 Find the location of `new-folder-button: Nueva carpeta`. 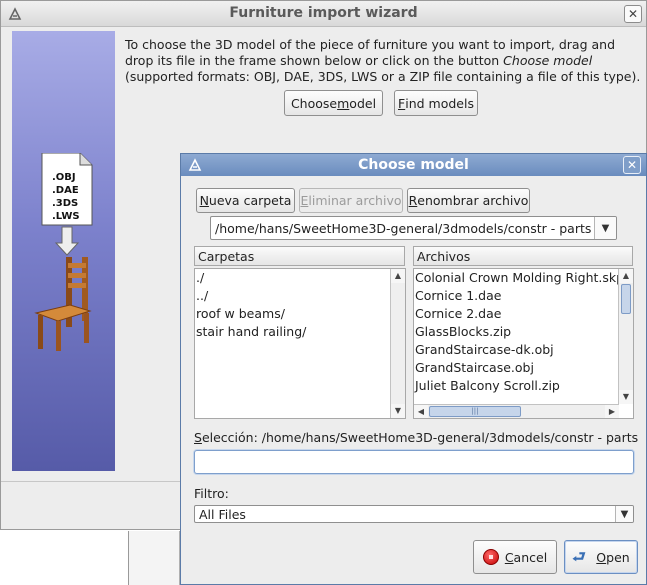

new-folder-button: Nueva carpeta is located at coordinates (245, 200).